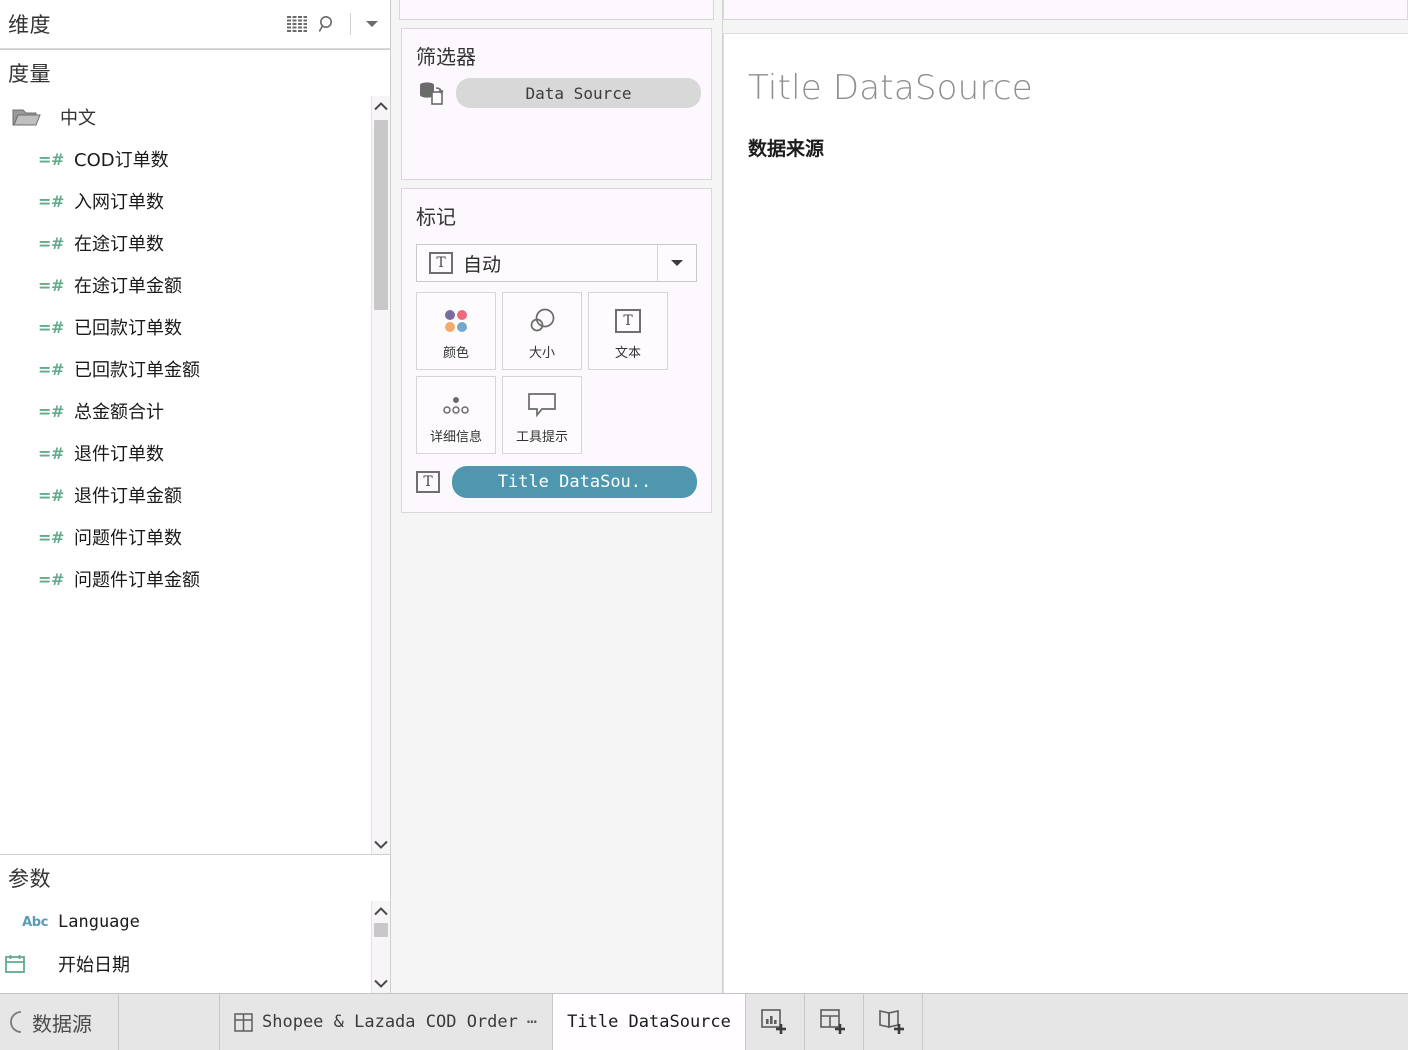 The image size is (1408, 1050). I want to click on marks-pill-title-datasource: Title DataSou.., so click(574, 482).